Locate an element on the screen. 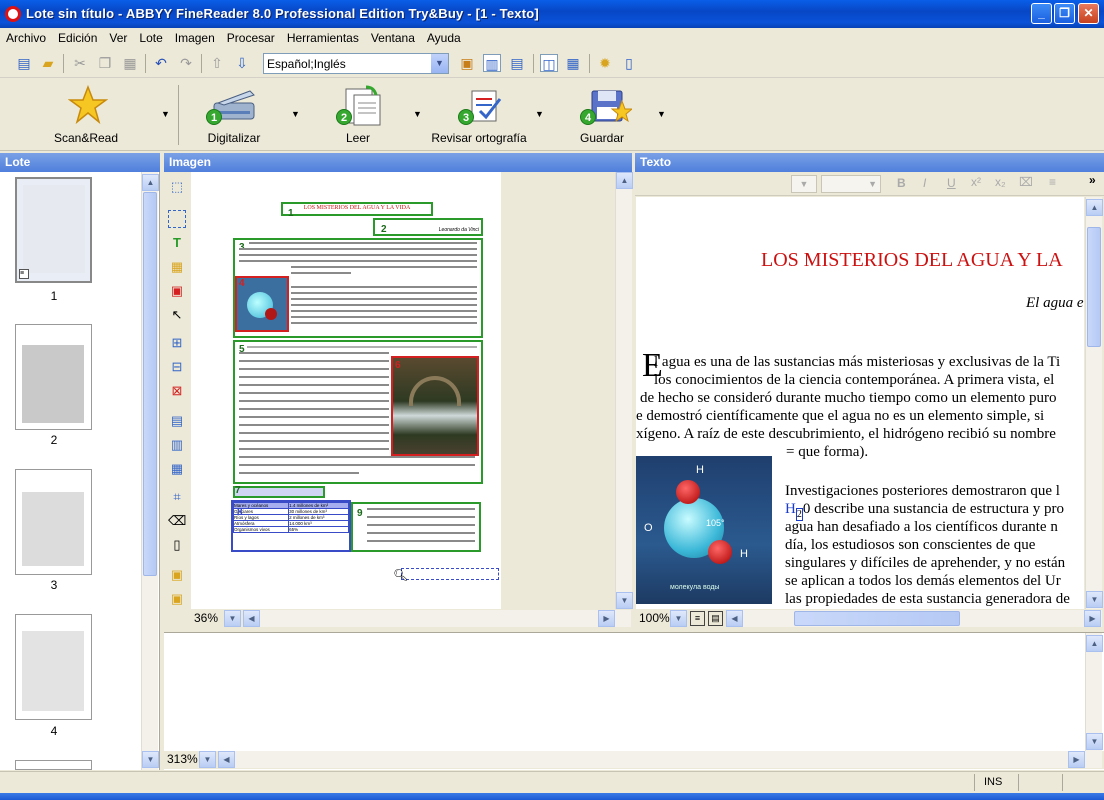 Image resolution: width=1104 pixels, height=800 pixels. cut-area-icon: ⊟ is located at coordinates (177, 367).